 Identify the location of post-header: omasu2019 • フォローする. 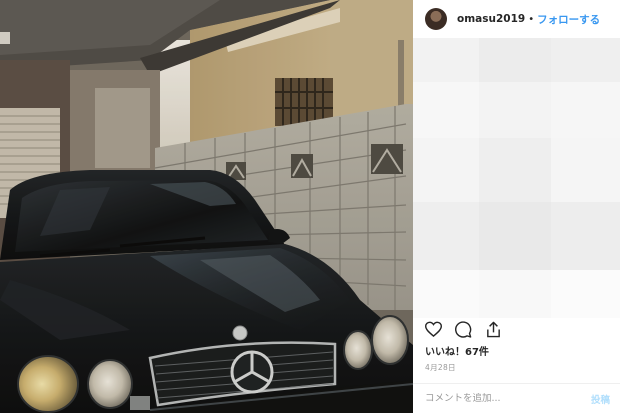
(516, 19).